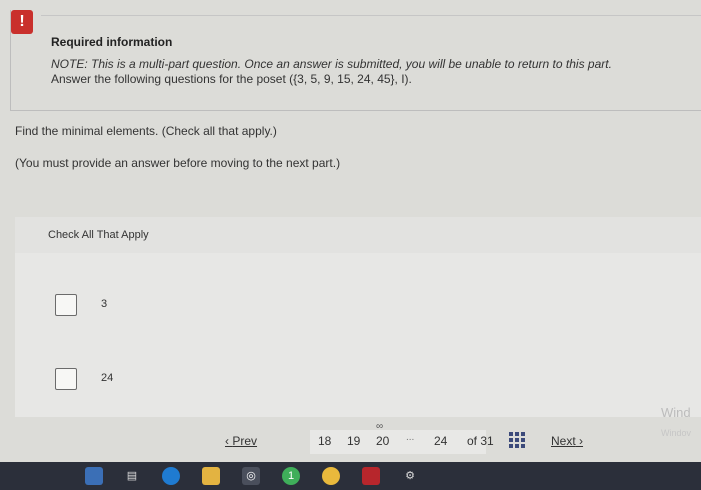  Describe the element at coordinates (563, 441) in the screenshot. I see `next-label: Next` at that location.